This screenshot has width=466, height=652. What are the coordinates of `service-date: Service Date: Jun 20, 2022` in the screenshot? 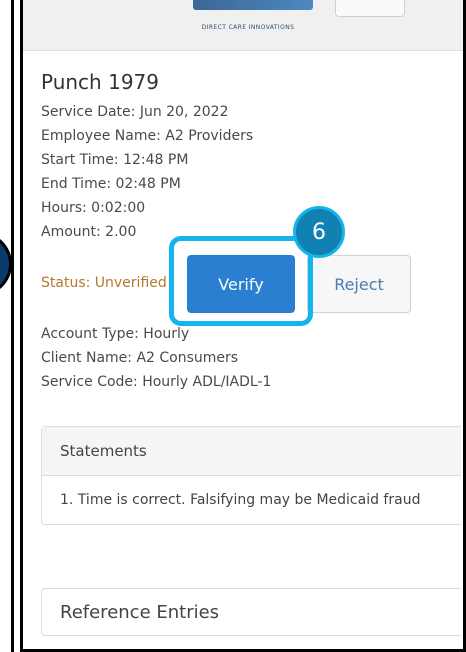 It's located at (135, 112).